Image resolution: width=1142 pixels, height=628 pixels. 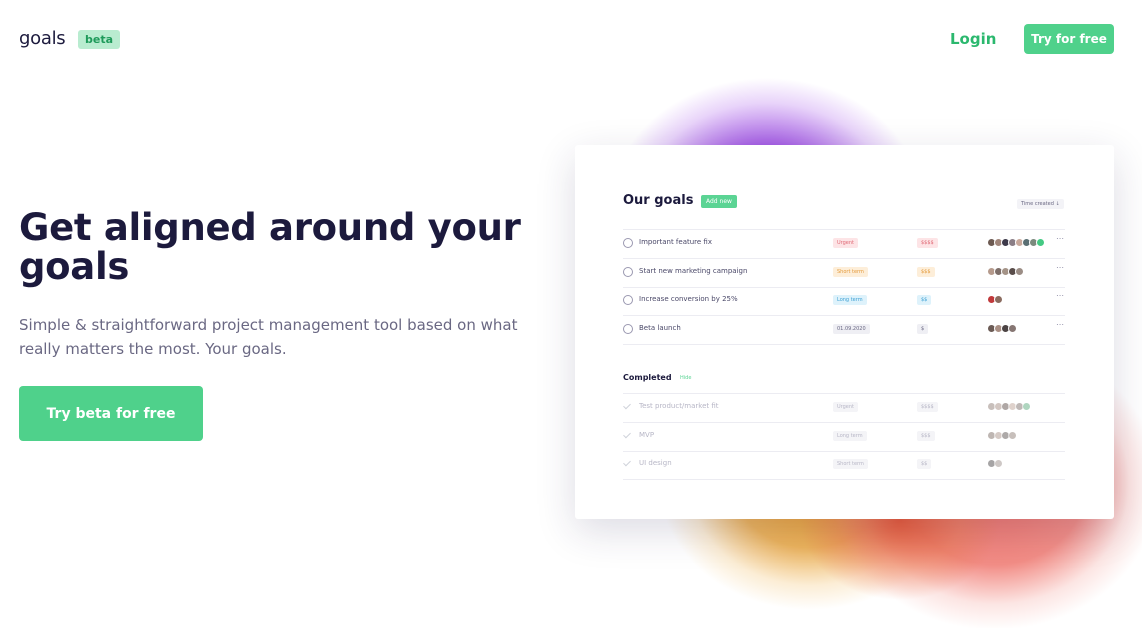 What do you see at coordinates (658, 200) in the screenshot?
I see `goals-title: Our goals` at bounding box center [658, 200].